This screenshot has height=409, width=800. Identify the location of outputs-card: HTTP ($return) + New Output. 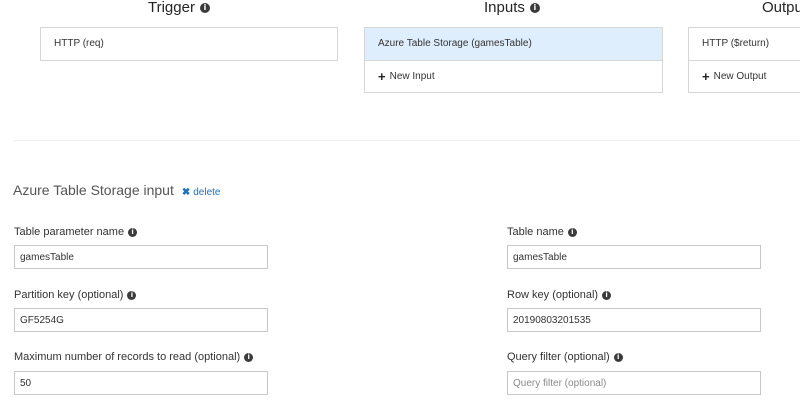
(744, 60).